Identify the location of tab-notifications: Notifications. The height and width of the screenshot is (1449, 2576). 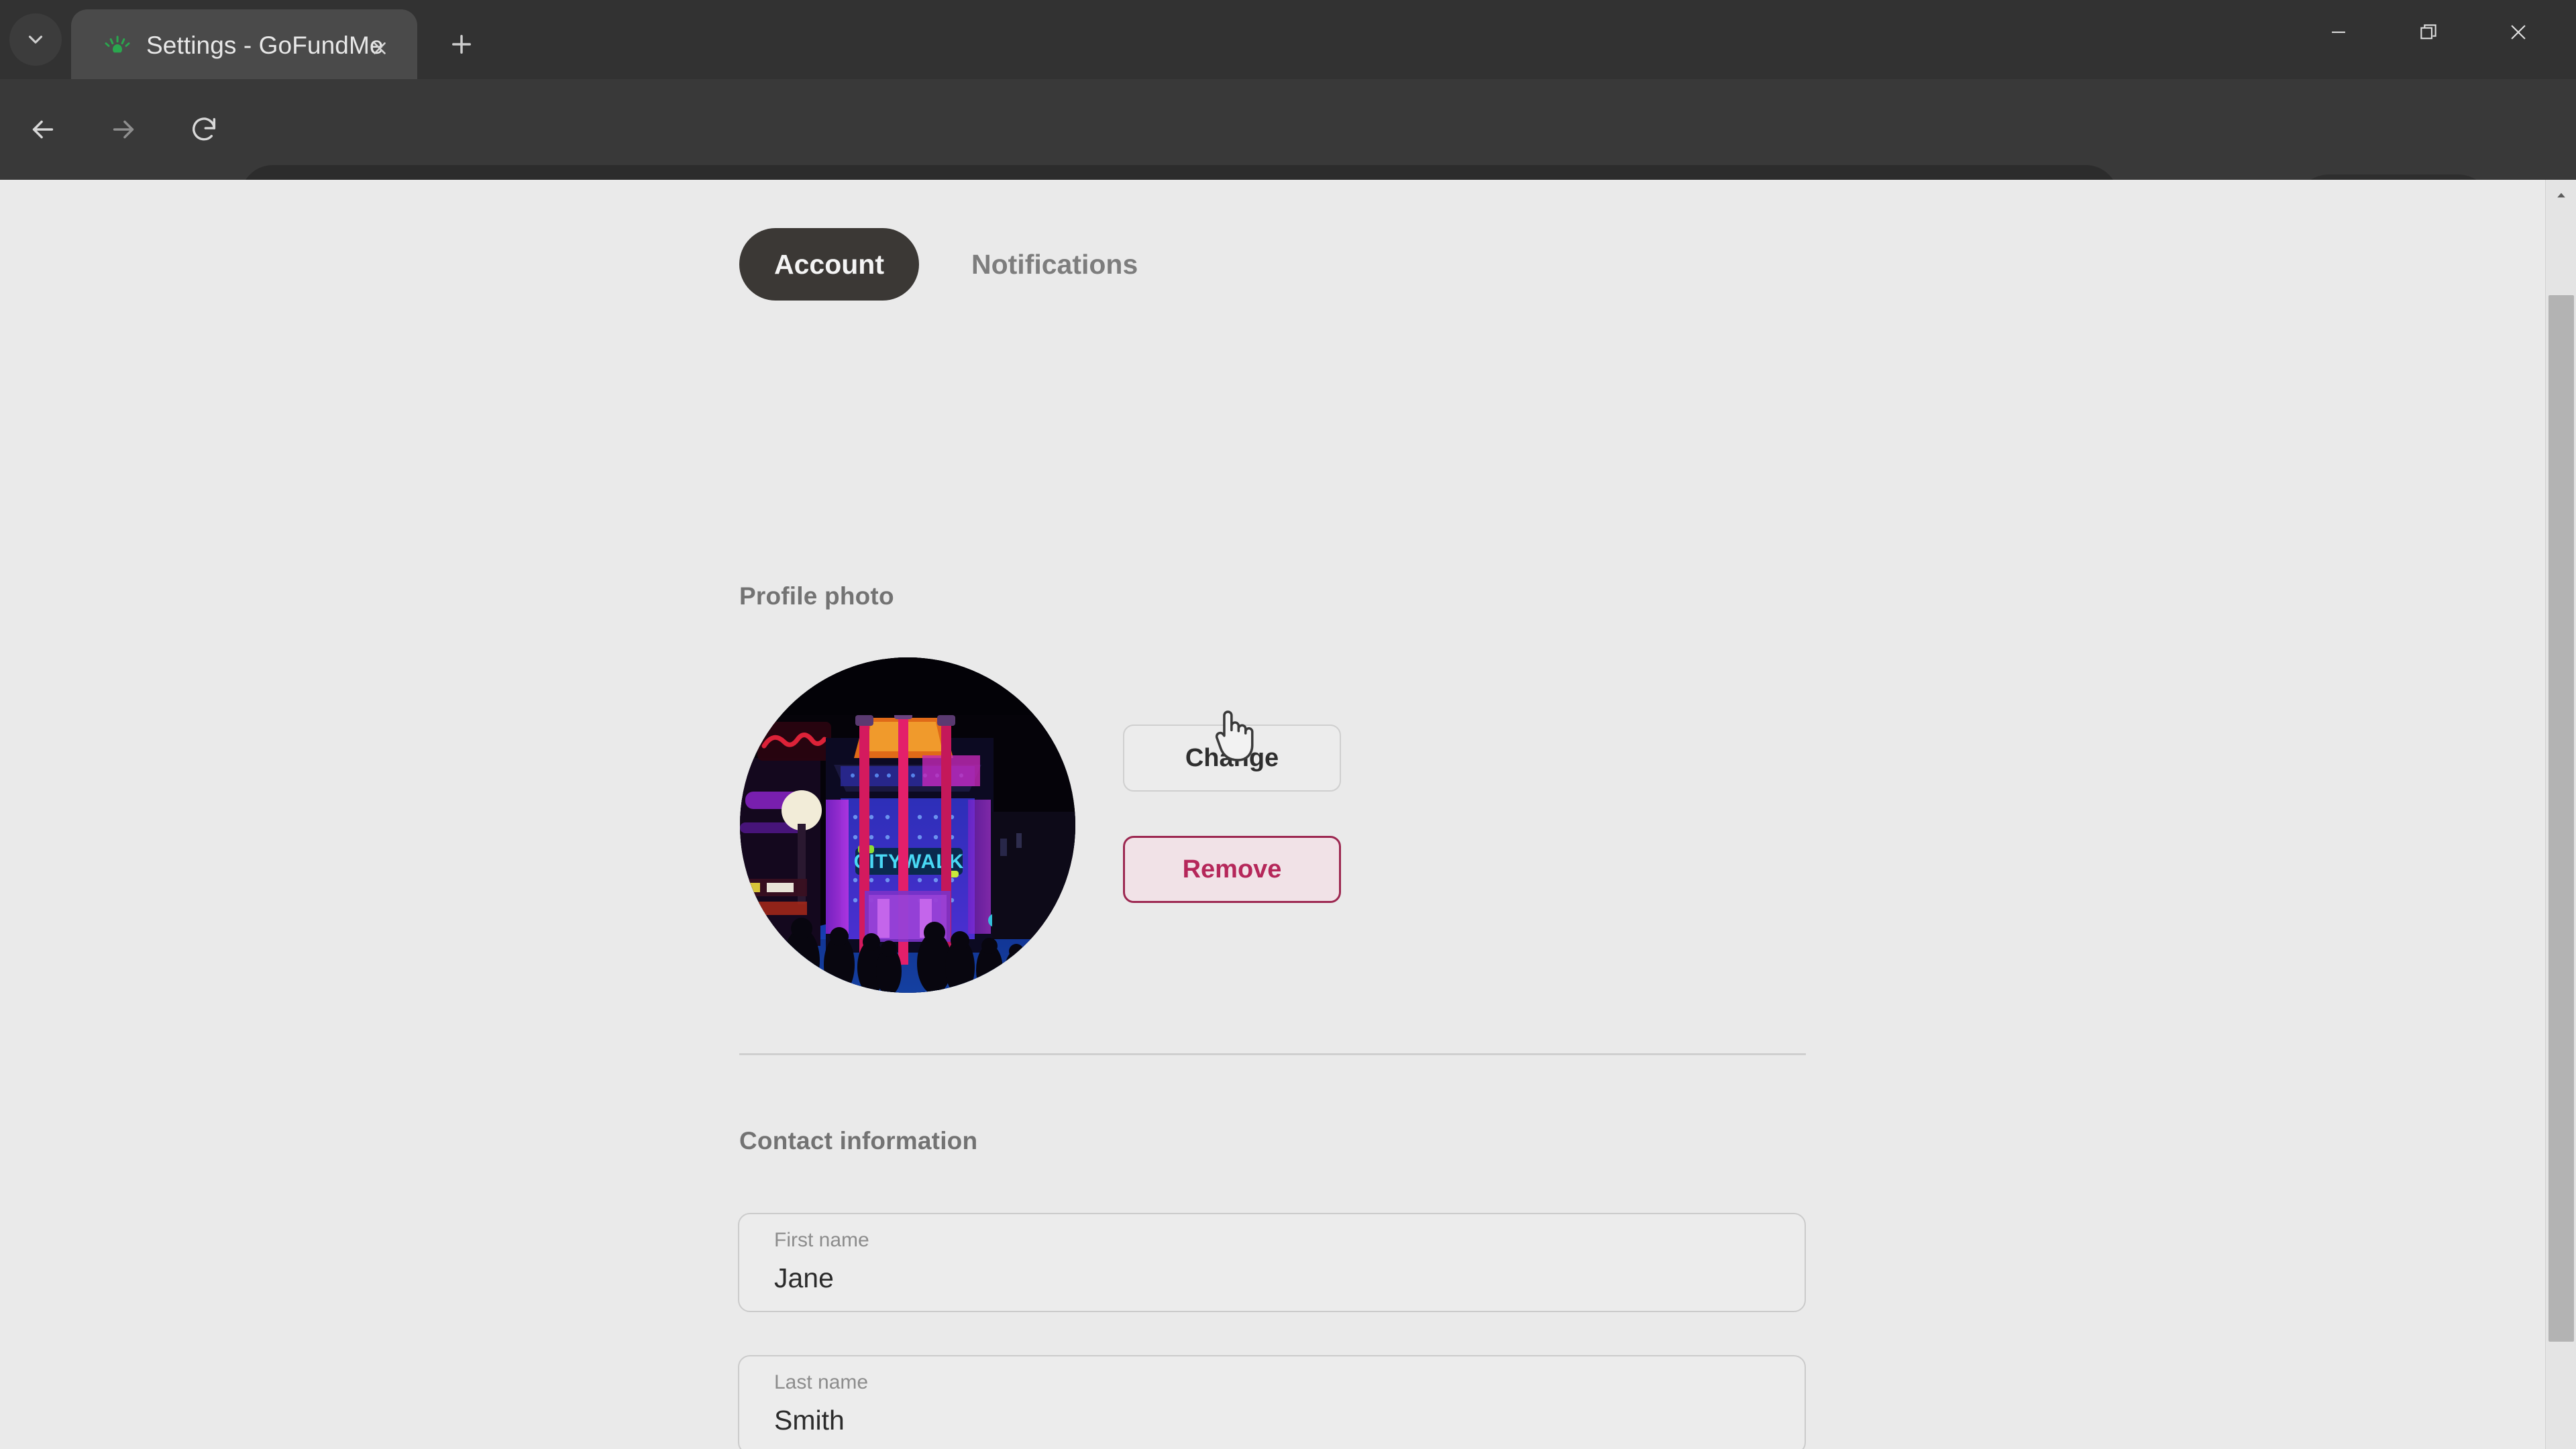
(1054, 264).